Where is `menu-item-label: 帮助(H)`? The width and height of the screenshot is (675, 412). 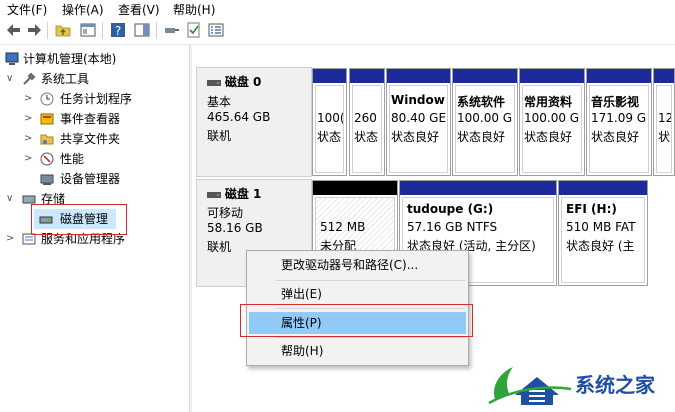
menu-item-label: 帮助(H) is located at coordinates (302, 351).